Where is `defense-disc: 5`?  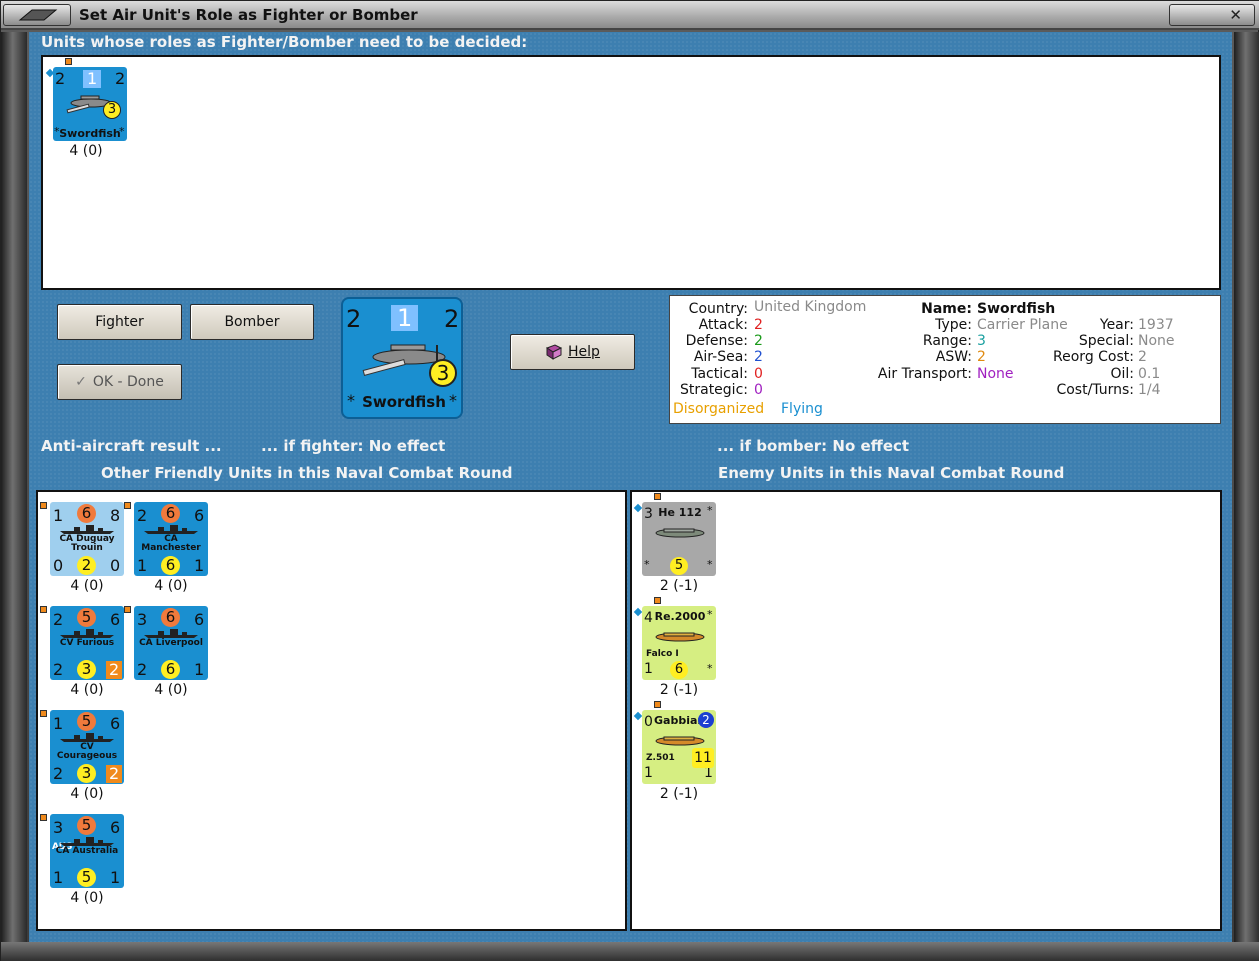
defense-disc: 5 is located at coordinates (86, 877).